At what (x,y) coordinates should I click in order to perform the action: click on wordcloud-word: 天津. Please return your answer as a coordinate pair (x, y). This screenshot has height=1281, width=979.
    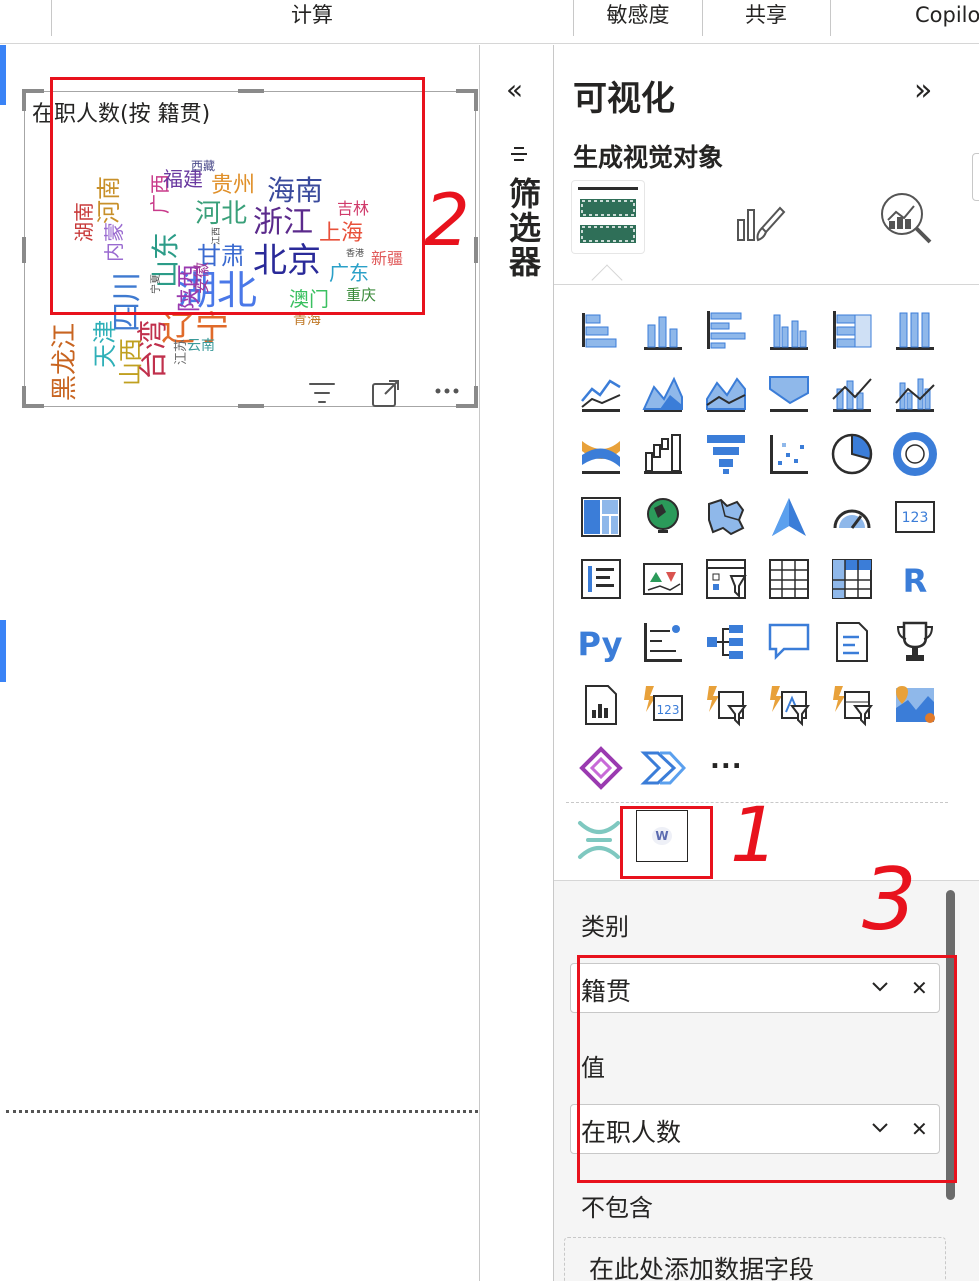
    Looking at the image, I should click on (105, 344).